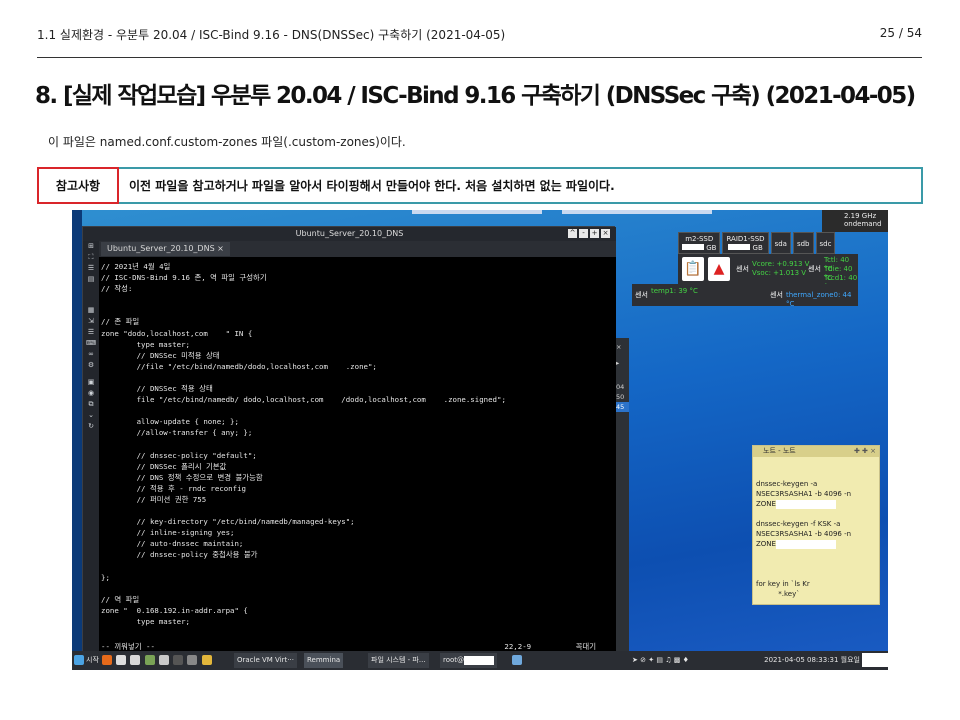 Image resolution: width=960 pixels, height=720 pixels. I want to click on desktop-left-edge, so click(77, 440).